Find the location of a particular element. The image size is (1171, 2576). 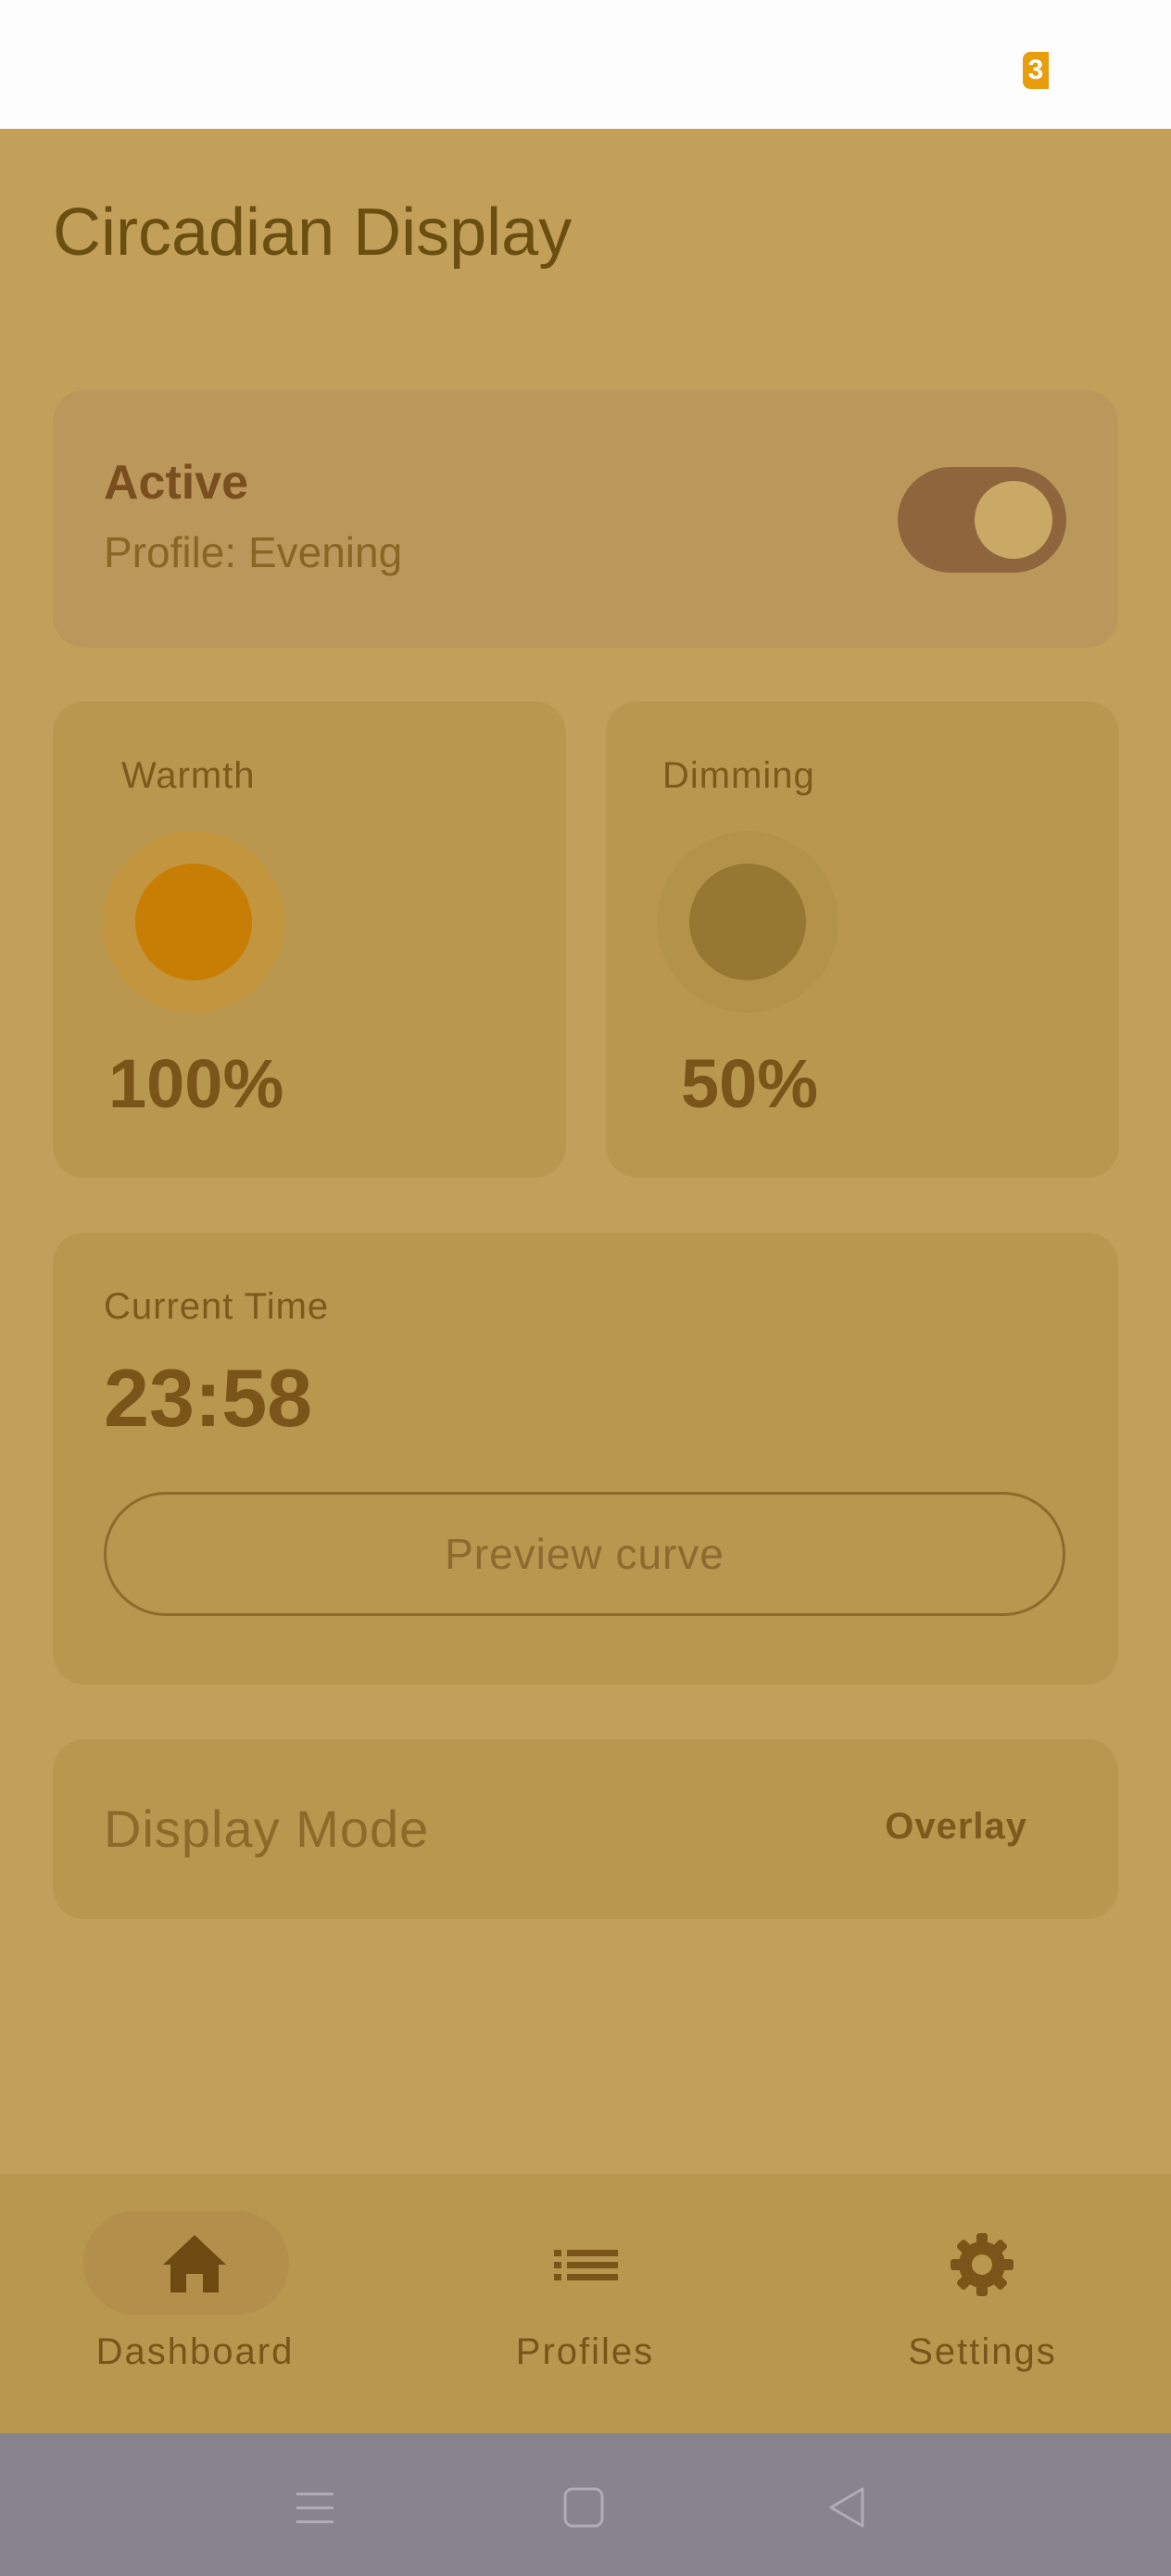

bottom-navigation: Dashboard Profiles Settings is located at coordinates (585, 2303).